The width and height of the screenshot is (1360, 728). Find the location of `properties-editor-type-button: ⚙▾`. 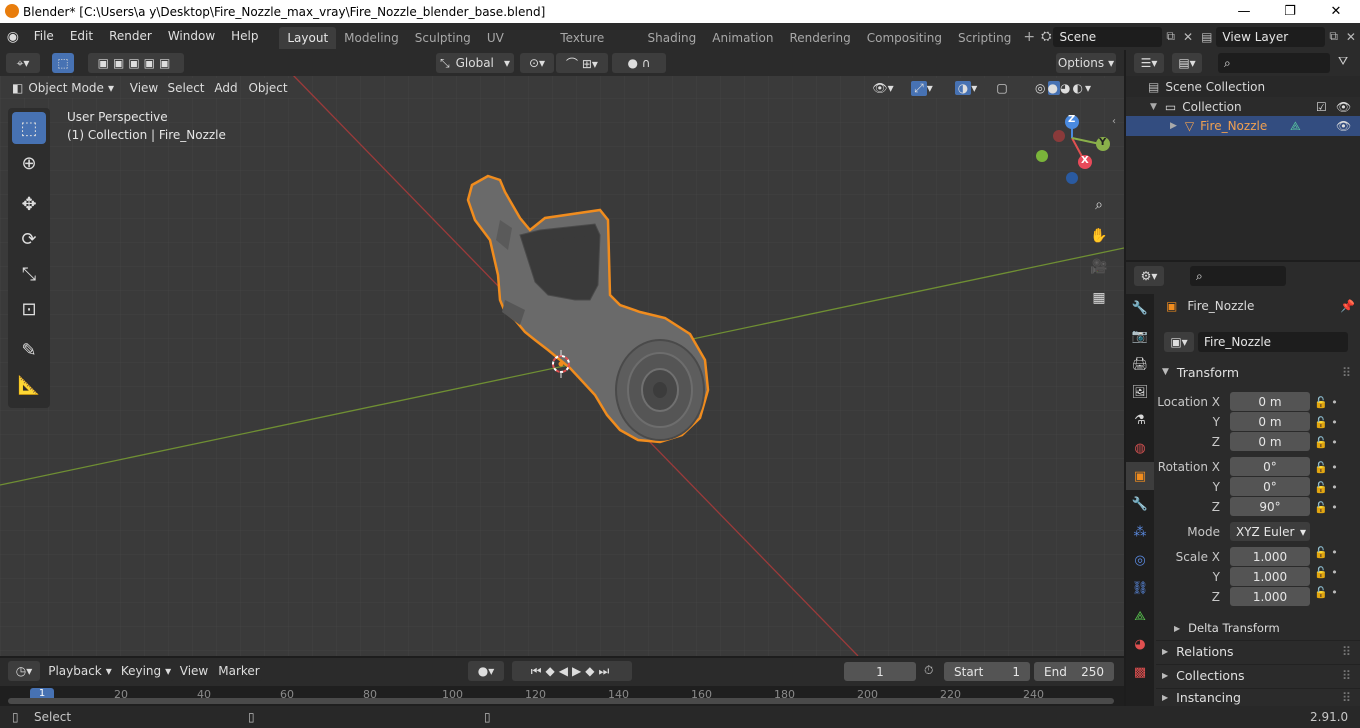

properties-editor-type-button: ⚙▾ is located at coordinates (1149, 276).